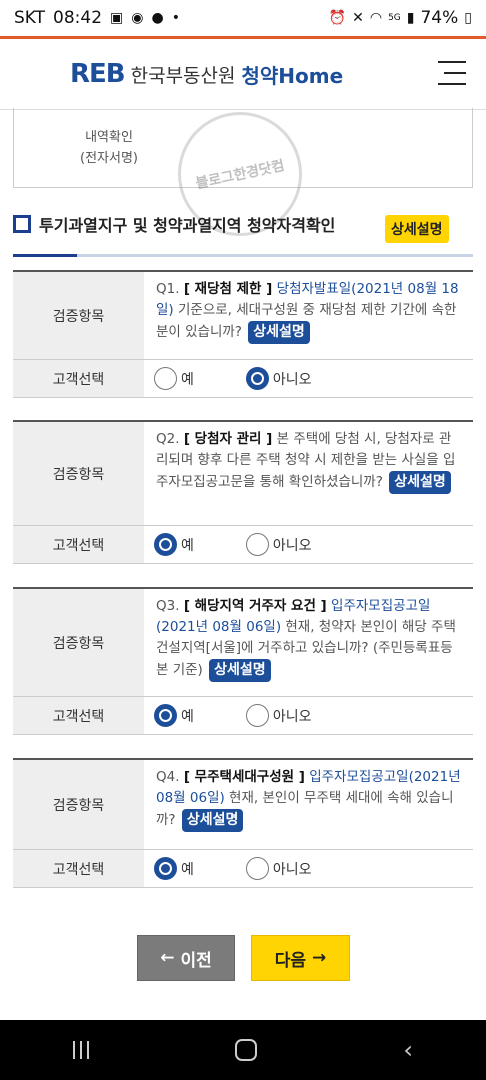 Image resolution: width=486 pixels, height=1080 pixels. I want to click on prev-button-label: 이전, so click(196, 960).